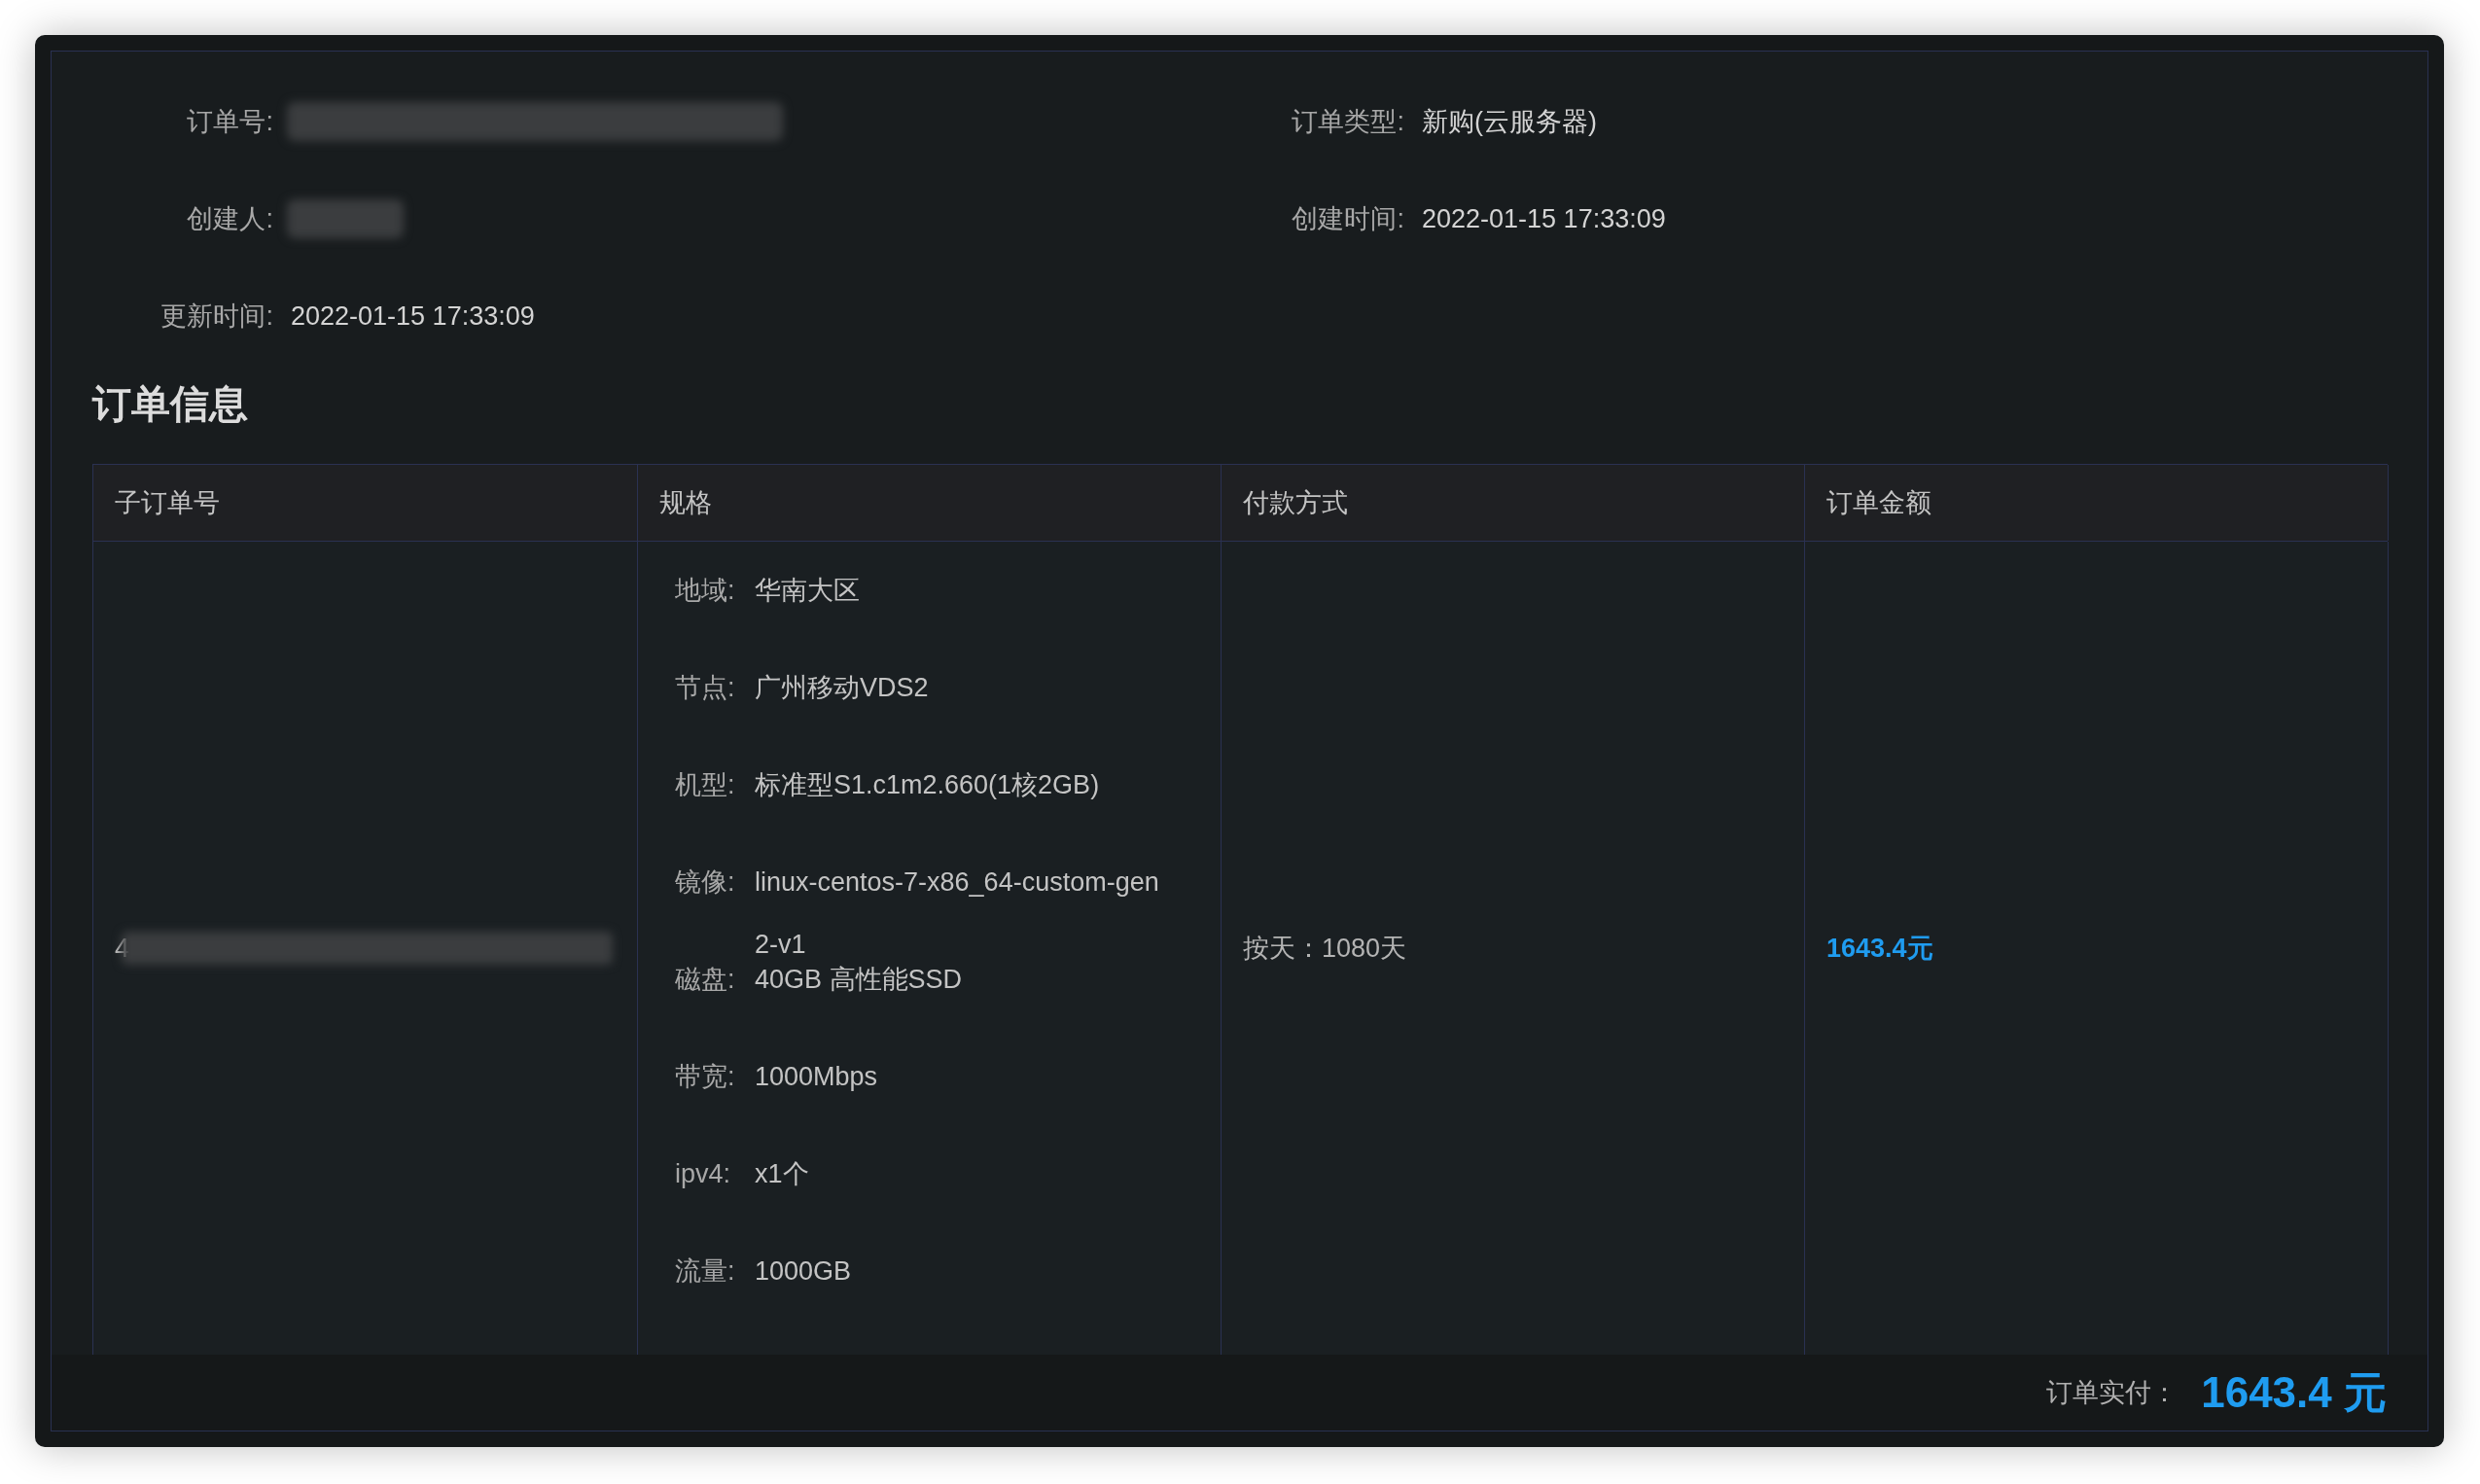 This screenshot has width=2480, height=1484. Describe the element at coordinates (842, 688) in the screenshot. I see `spec-value: 广州移动VDS2` at that location.